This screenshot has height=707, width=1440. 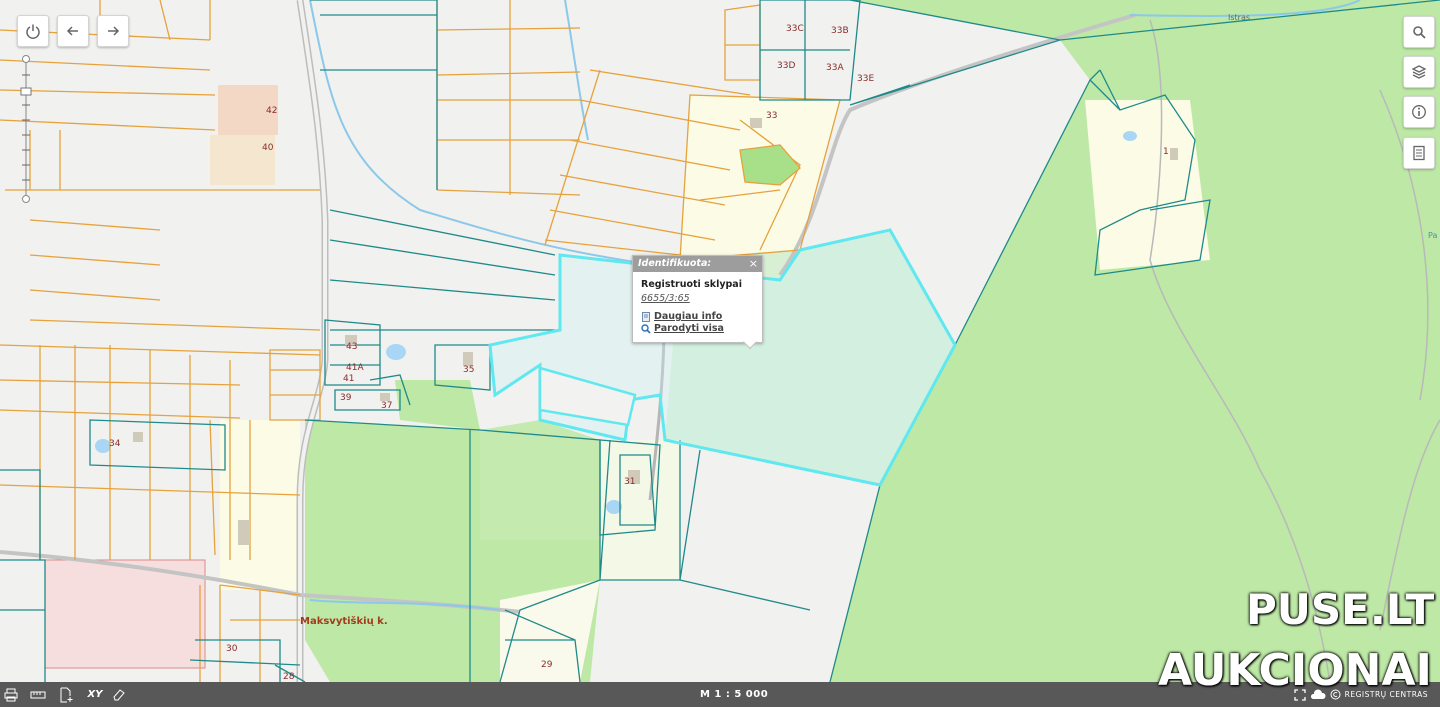 I want to click on zoom-slider, so click(x=26, y=130).